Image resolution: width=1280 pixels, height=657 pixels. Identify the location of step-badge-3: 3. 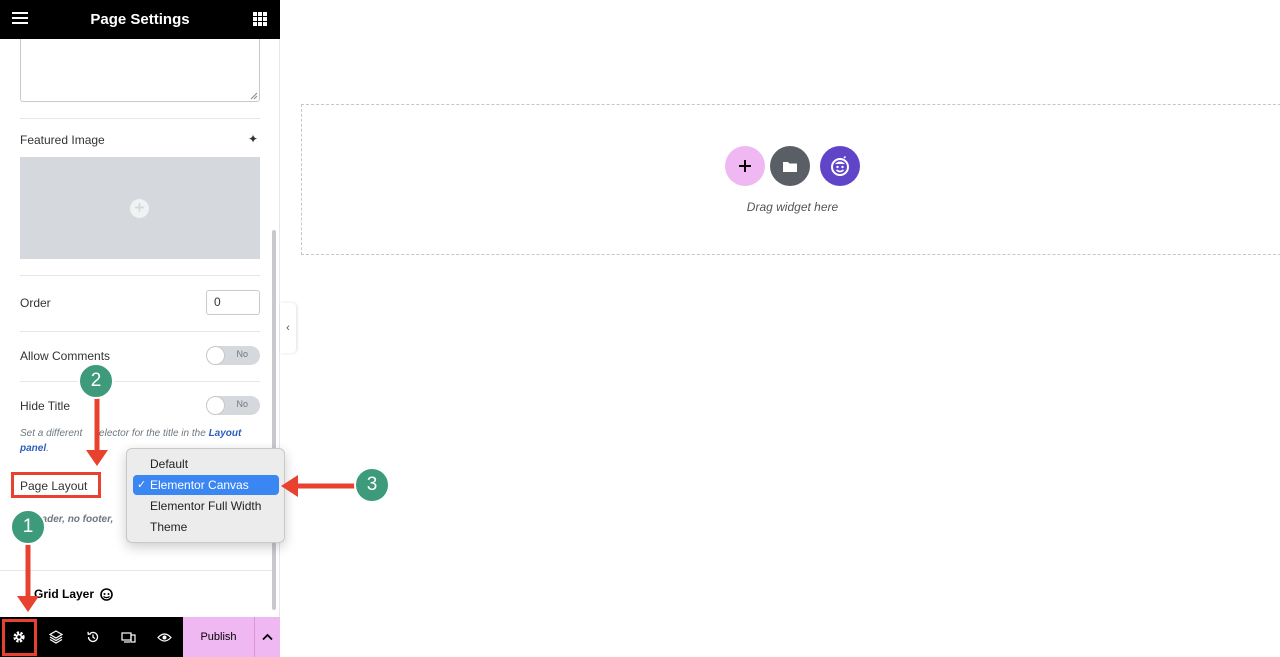
(372, 485).